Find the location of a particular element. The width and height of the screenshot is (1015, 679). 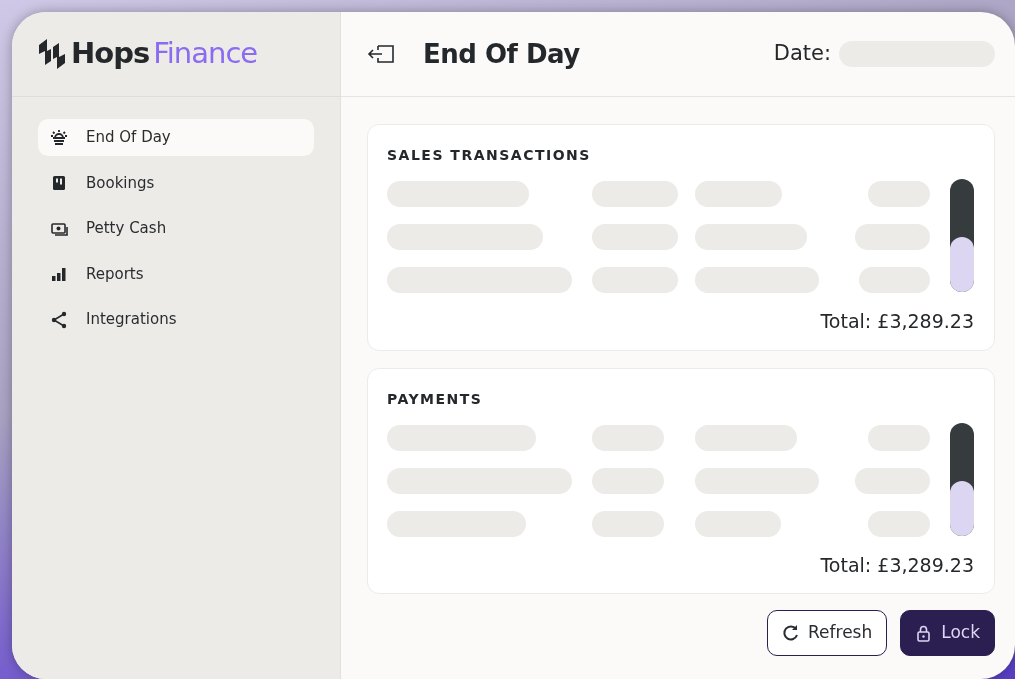

sidebar-item: End Of Day is located at coordinates (176, 137).